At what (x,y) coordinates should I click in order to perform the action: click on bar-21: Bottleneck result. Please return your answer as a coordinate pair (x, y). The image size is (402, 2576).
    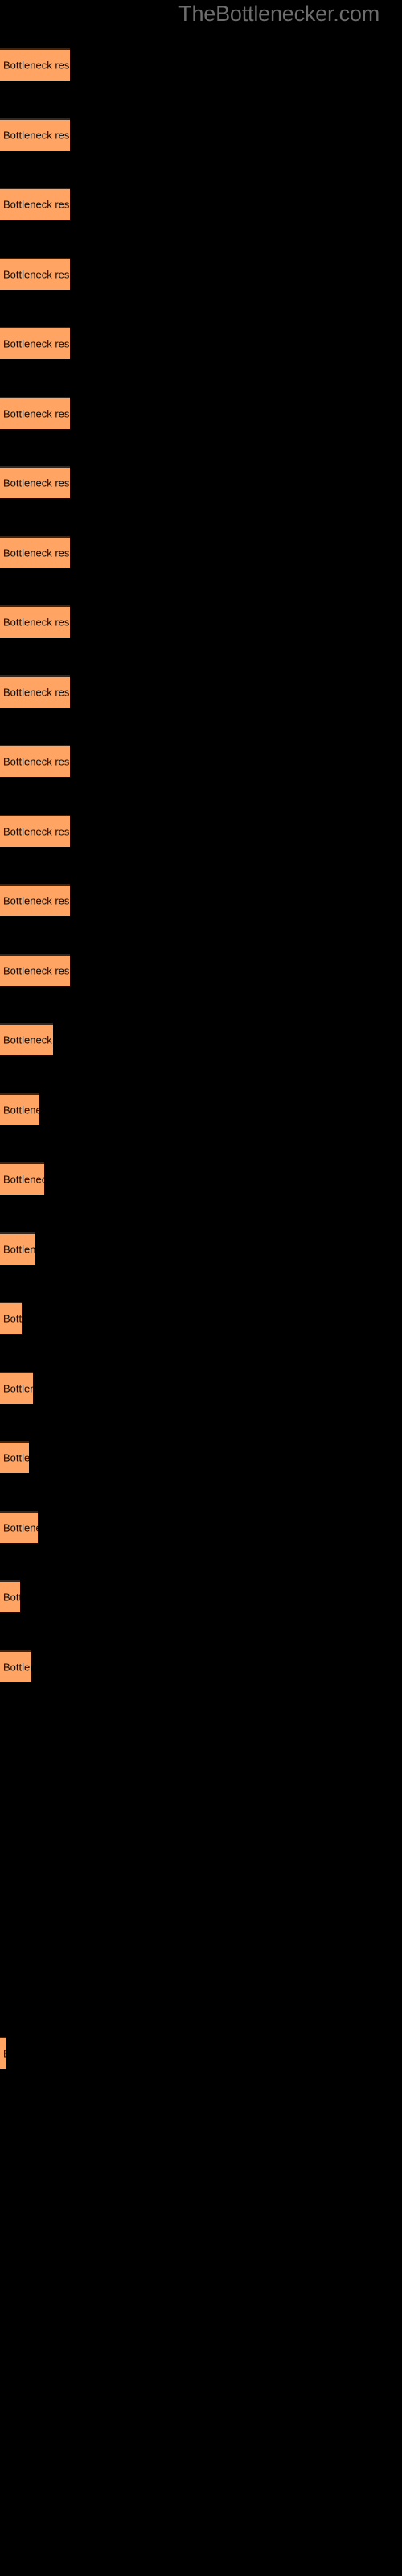
    Looking at the image, I should click on (14, 1457).